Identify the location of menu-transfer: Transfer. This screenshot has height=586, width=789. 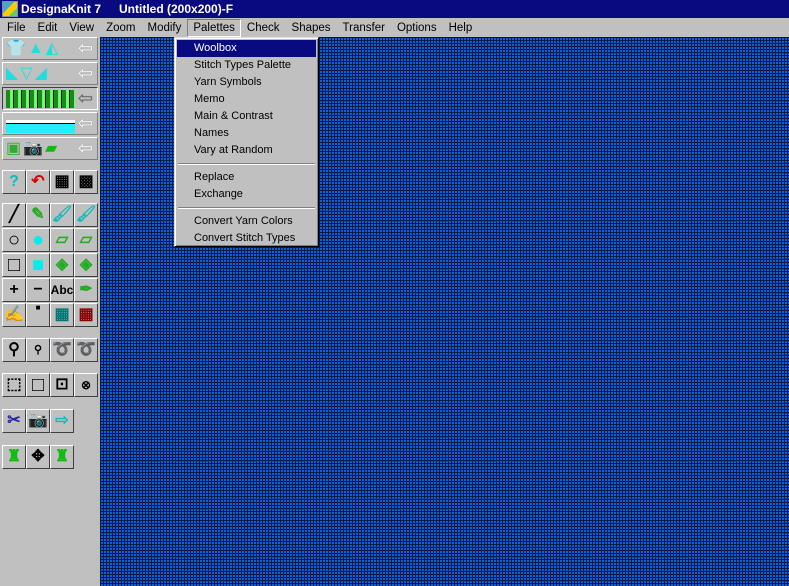
(364, 28).